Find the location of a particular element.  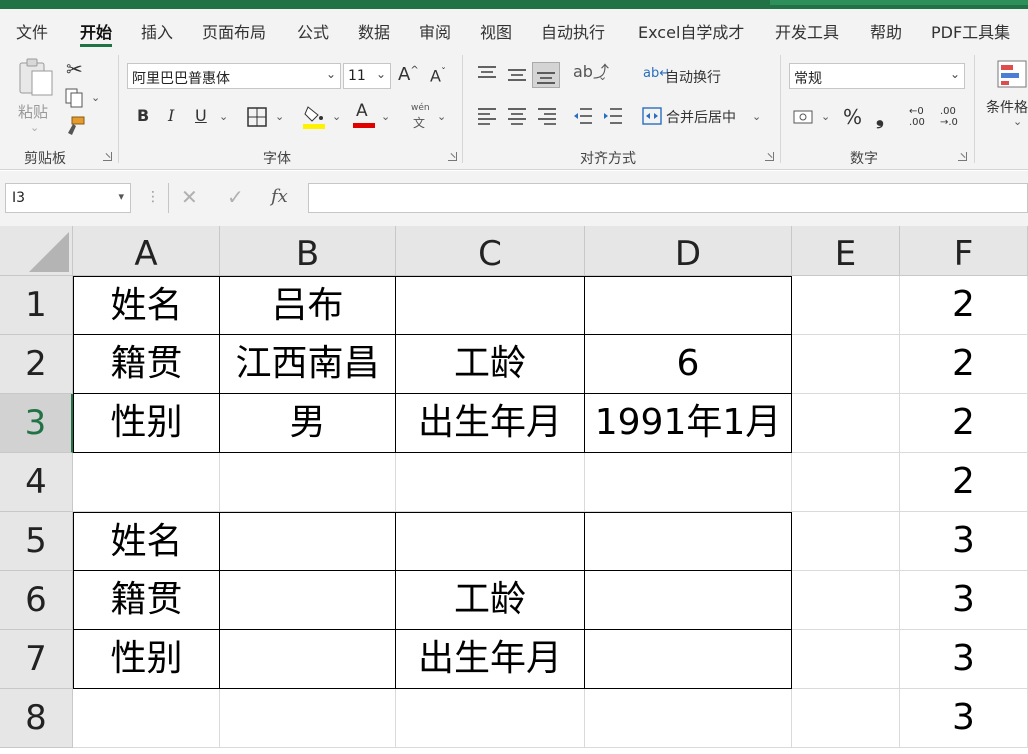

cancel-icon: ✕ is located at coordinates (189, 197).